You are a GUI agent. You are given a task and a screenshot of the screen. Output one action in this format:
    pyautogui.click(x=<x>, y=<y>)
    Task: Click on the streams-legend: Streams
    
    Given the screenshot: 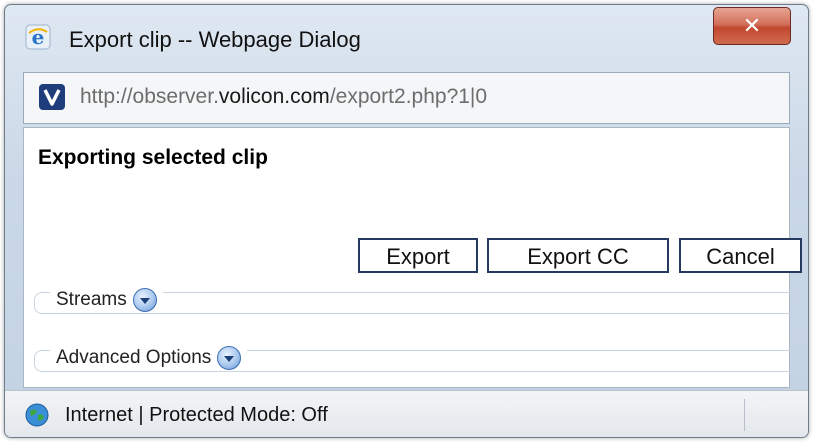 What is the action you would take?
    pyautogui.click(x=106, y=300)
    